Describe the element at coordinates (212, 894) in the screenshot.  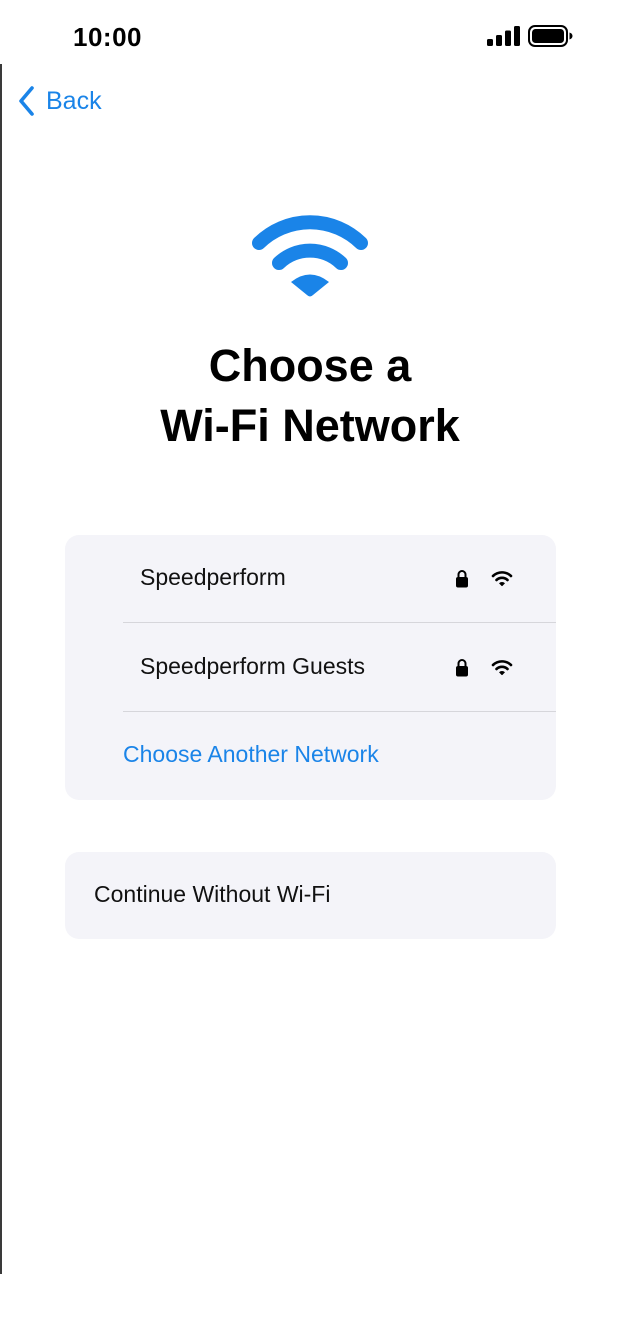
I see `continue-label: Continue Without Wi-Fi` at that location.